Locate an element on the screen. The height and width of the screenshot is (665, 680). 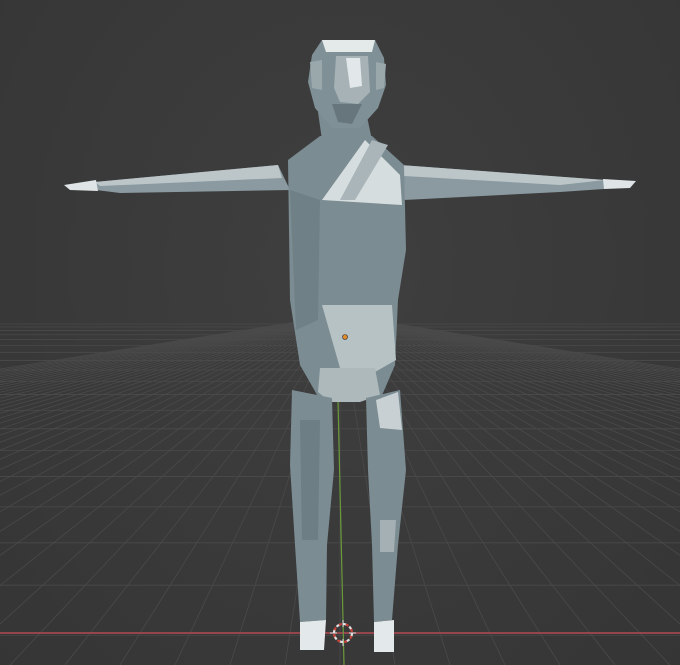
head-top is located at coordinates (348, 46).